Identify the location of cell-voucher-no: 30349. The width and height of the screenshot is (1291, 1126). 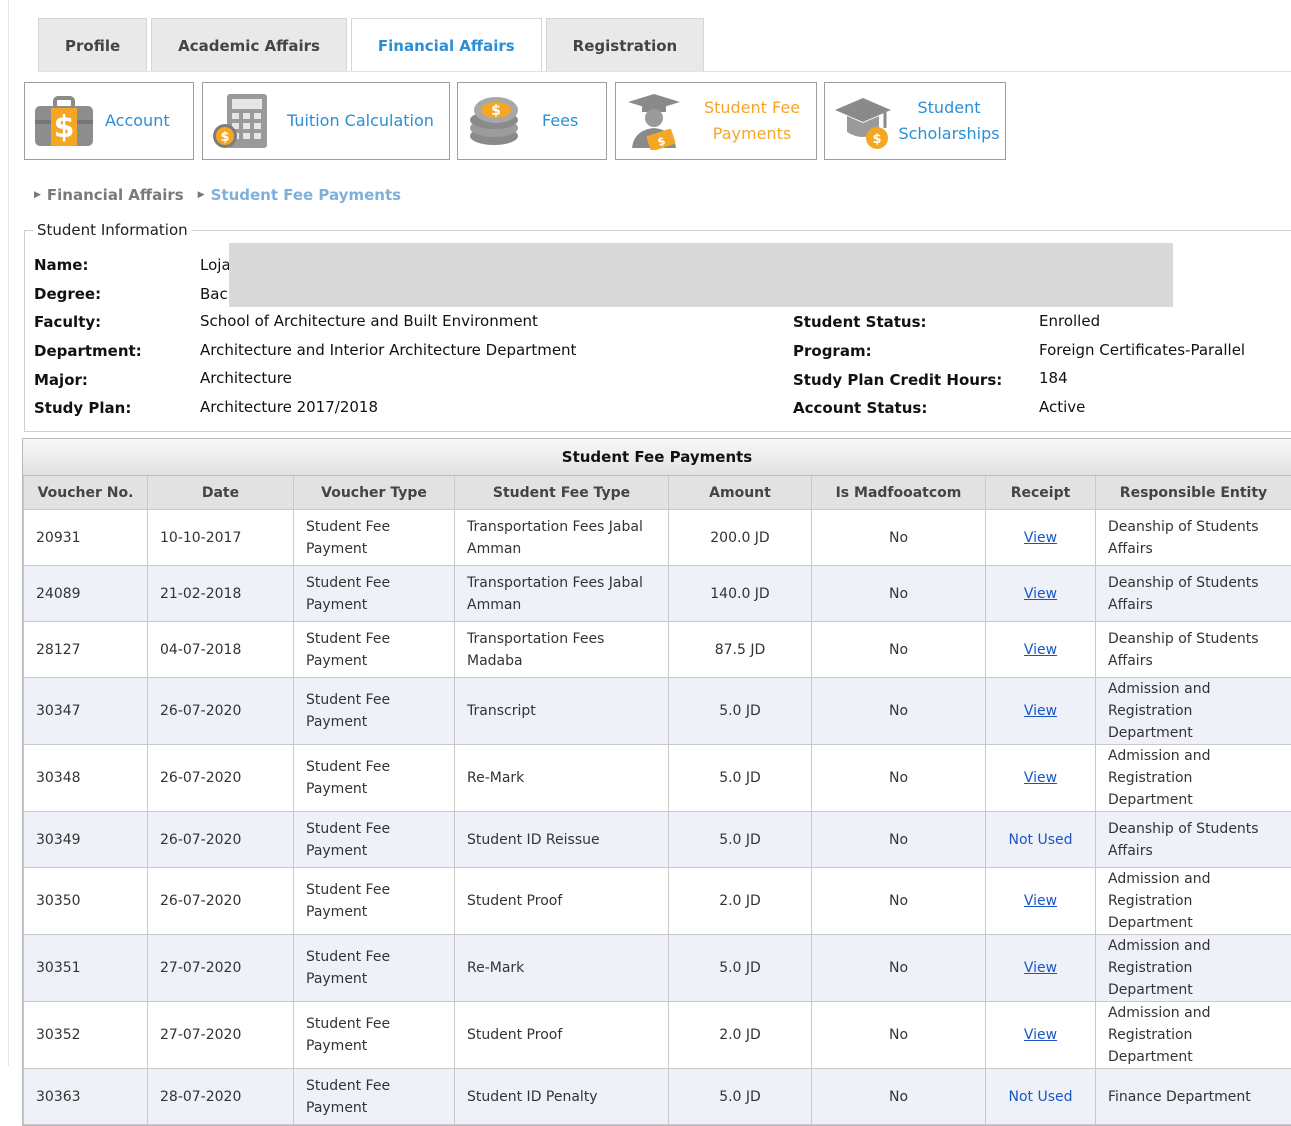
(86, 840).